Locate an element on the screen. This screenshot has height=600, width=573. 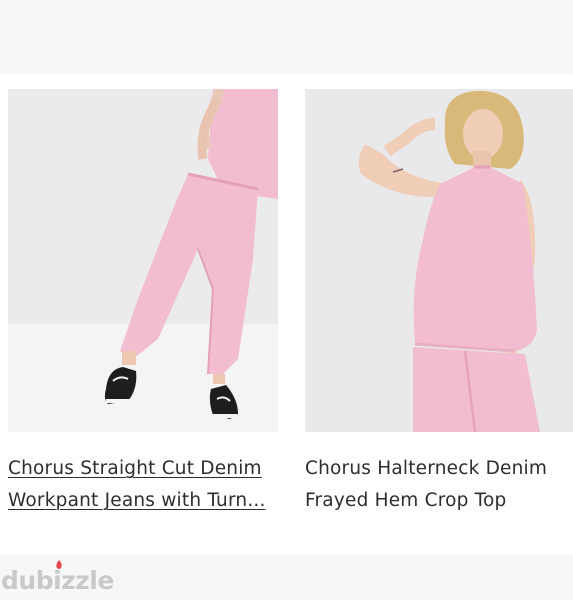
flame-icon is located at coordinates (59, 564).